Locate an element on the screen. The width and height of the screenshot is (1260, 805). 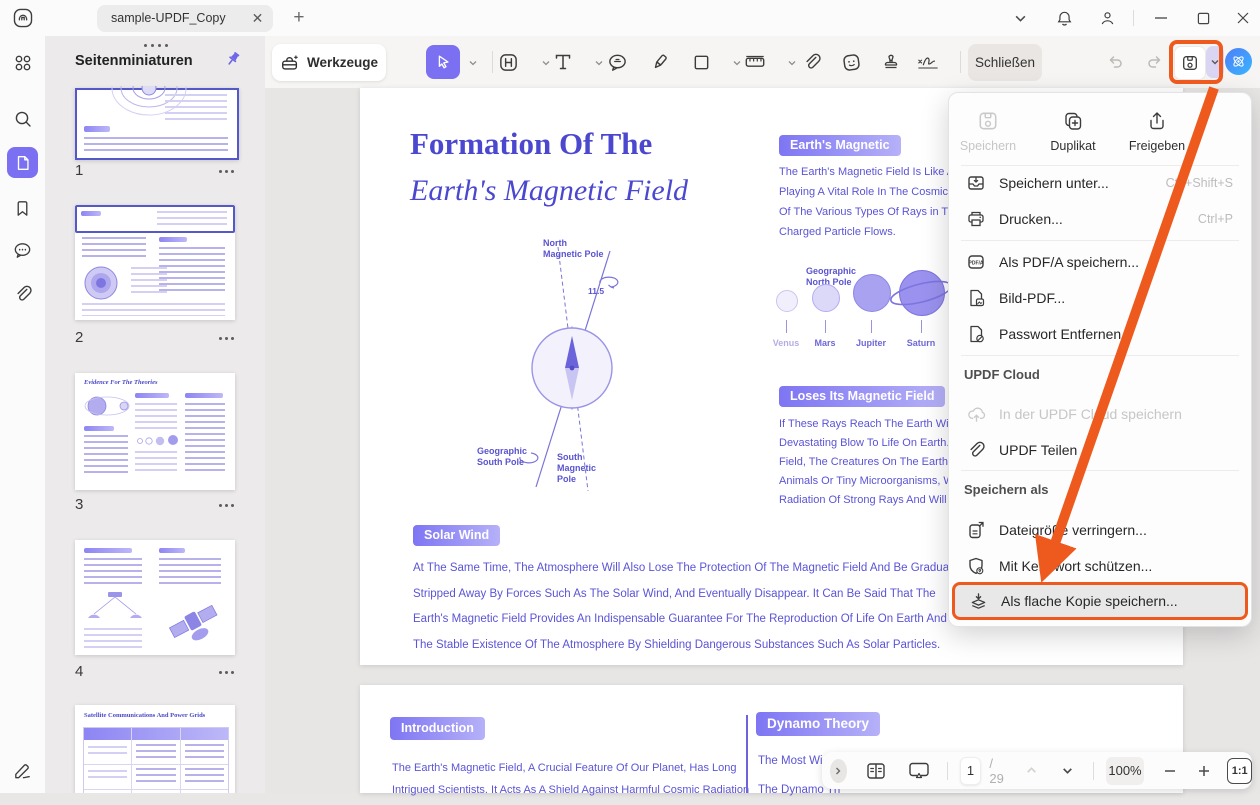
redo-button is located at coordinates (1155, 62).